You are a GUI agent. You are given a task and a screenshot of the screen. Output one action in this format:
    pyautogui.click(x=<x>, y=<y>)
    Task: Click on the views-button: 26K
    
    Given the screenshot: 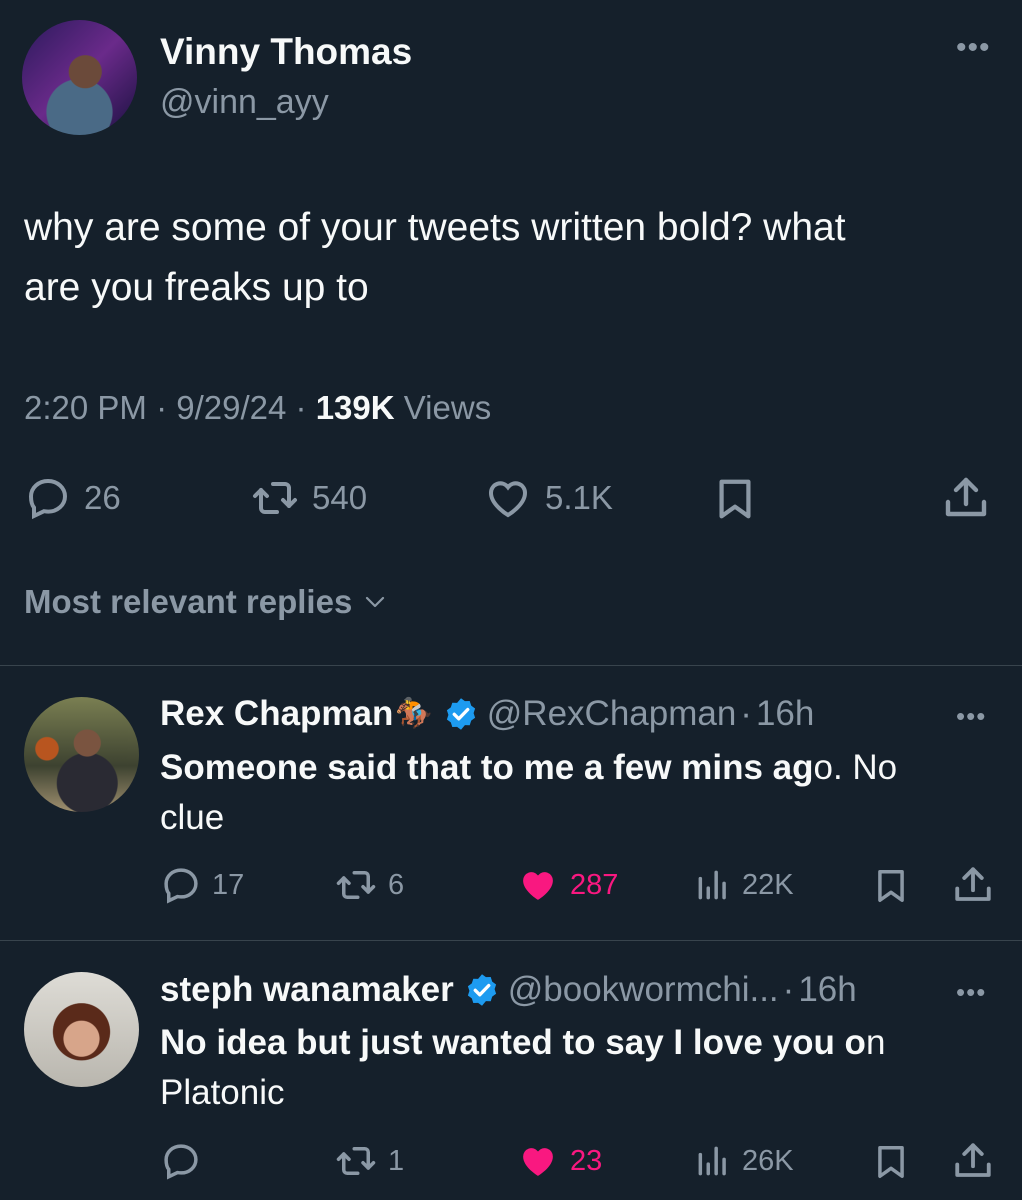 What is the action you would take?
    pyautogui.click(x=744, y=1161)
    